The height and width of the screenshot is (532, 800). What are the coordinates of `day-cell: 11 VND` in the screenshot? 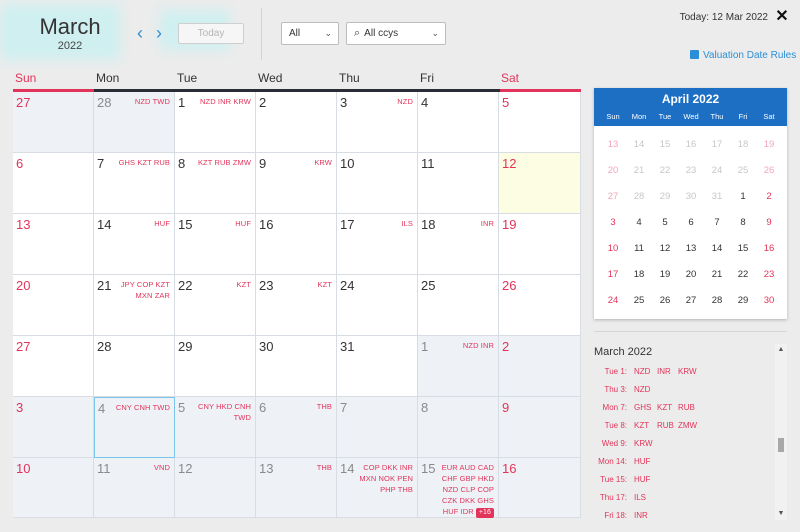 It's located at (134, 488).